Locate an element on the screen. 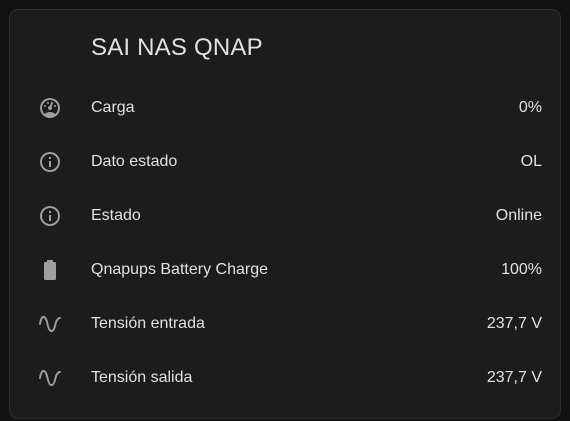 The width and height of the screenshot is (570, 421). entity-value: OL is located at coordinates (531, 161).